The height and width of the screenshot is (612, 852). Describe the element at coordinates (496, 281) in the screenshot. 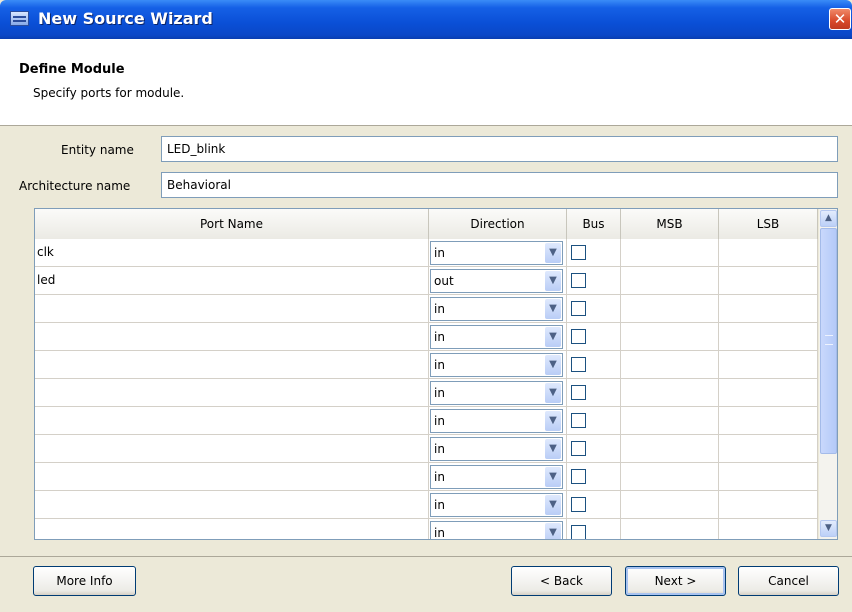

I see `direction-select: out ▼` at that location.